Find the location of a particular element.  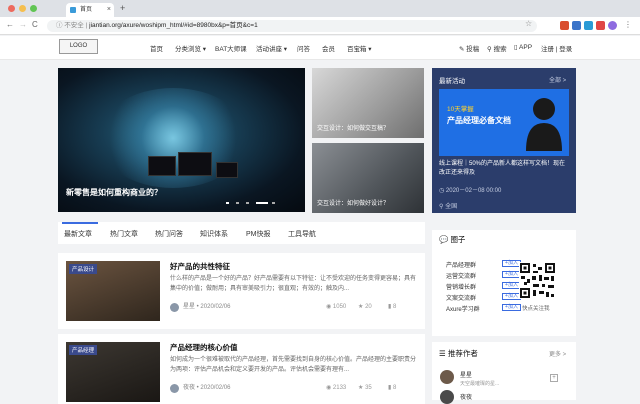

register-login-link: 注册 | 登录 is located at coordinates (556, 48).